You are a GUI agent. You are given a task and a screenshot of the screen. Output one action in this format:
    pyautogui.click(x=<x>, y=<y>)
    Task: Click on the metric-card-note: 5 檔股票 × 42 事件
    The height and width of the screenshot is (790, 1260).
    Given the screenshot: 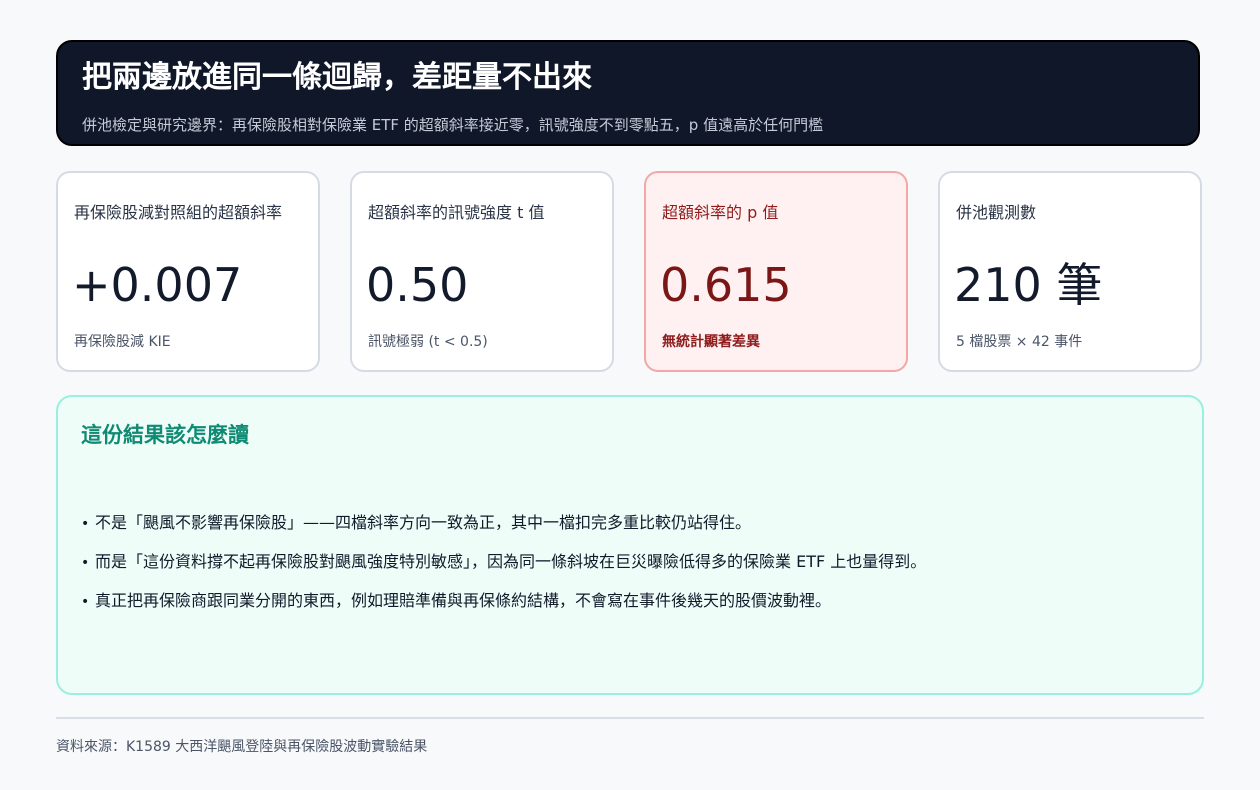 What is the action you would take?
    pyautogui.click(x=1019, y=342)
    